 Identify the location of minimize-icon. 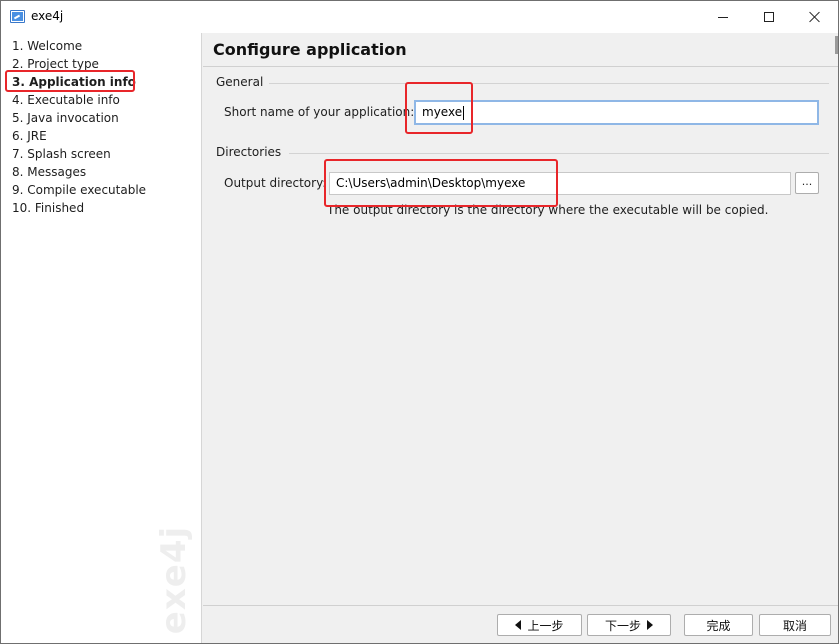
(723, 17).